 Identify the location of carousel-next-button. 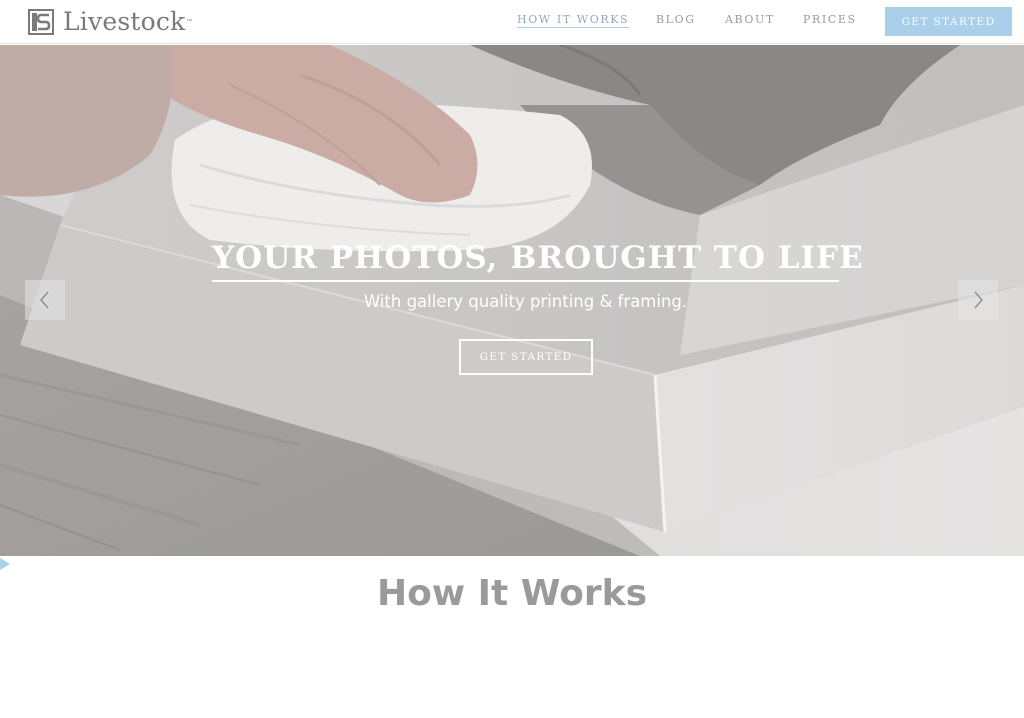
(978, 300).